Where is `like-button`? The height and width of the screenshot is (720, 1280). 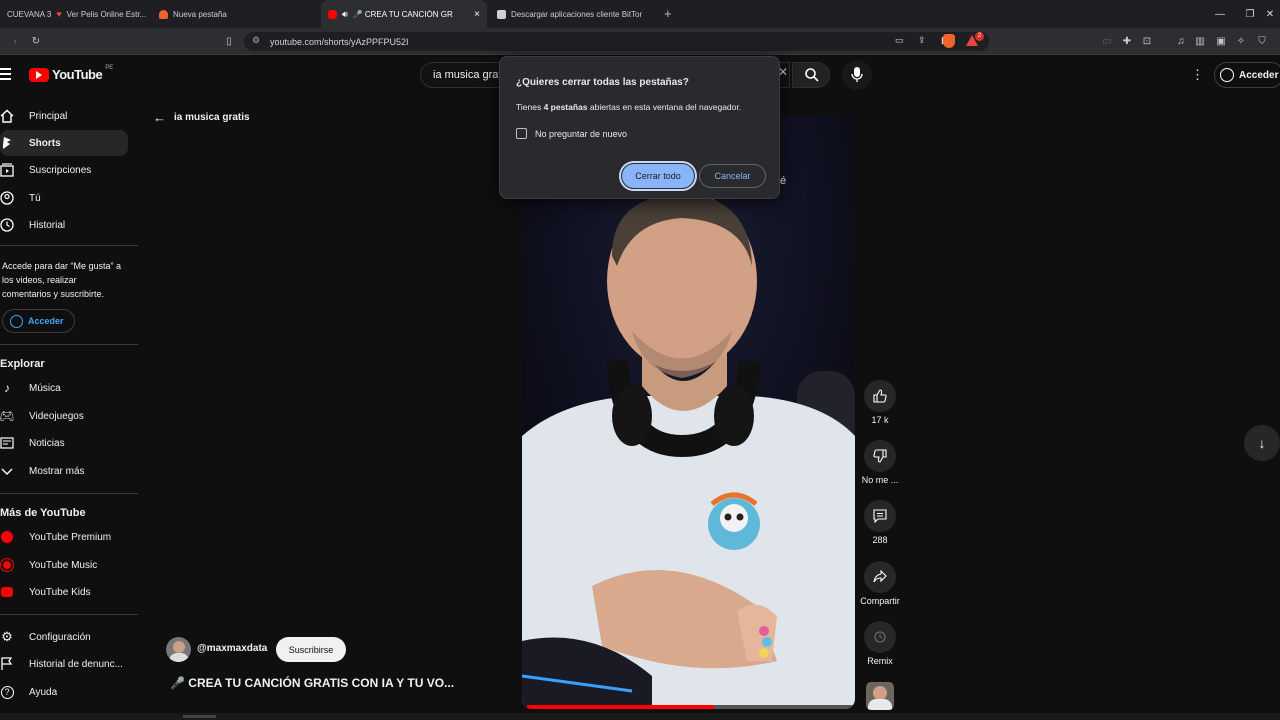
like-button is located at coordinates (880, 396).